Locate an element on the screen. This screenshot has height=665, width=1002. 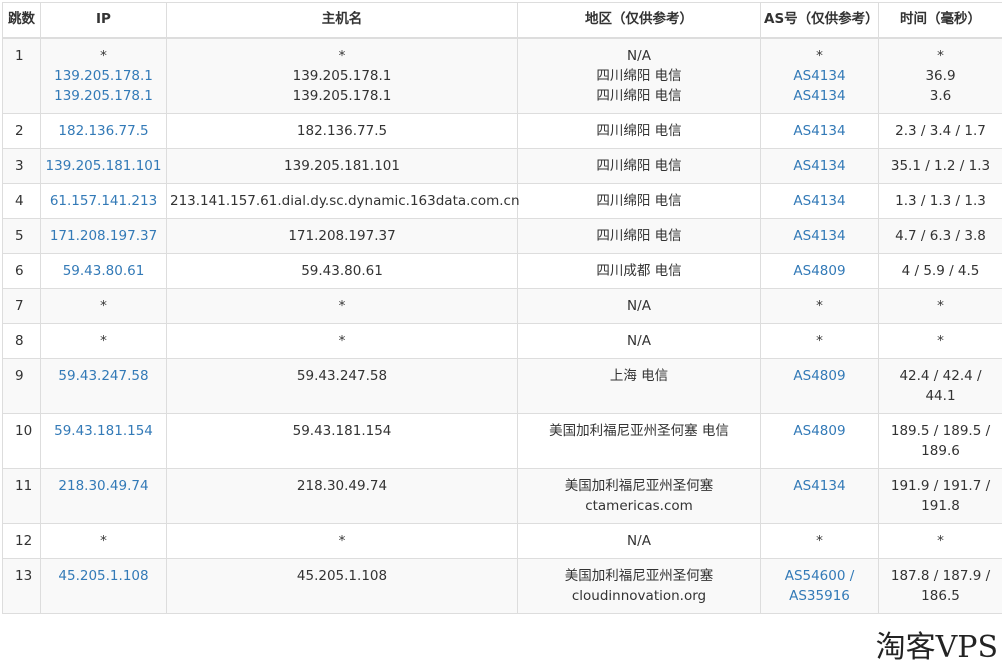
hostname-cell: 45.205.1.108 is located at coordinates (342, 586).